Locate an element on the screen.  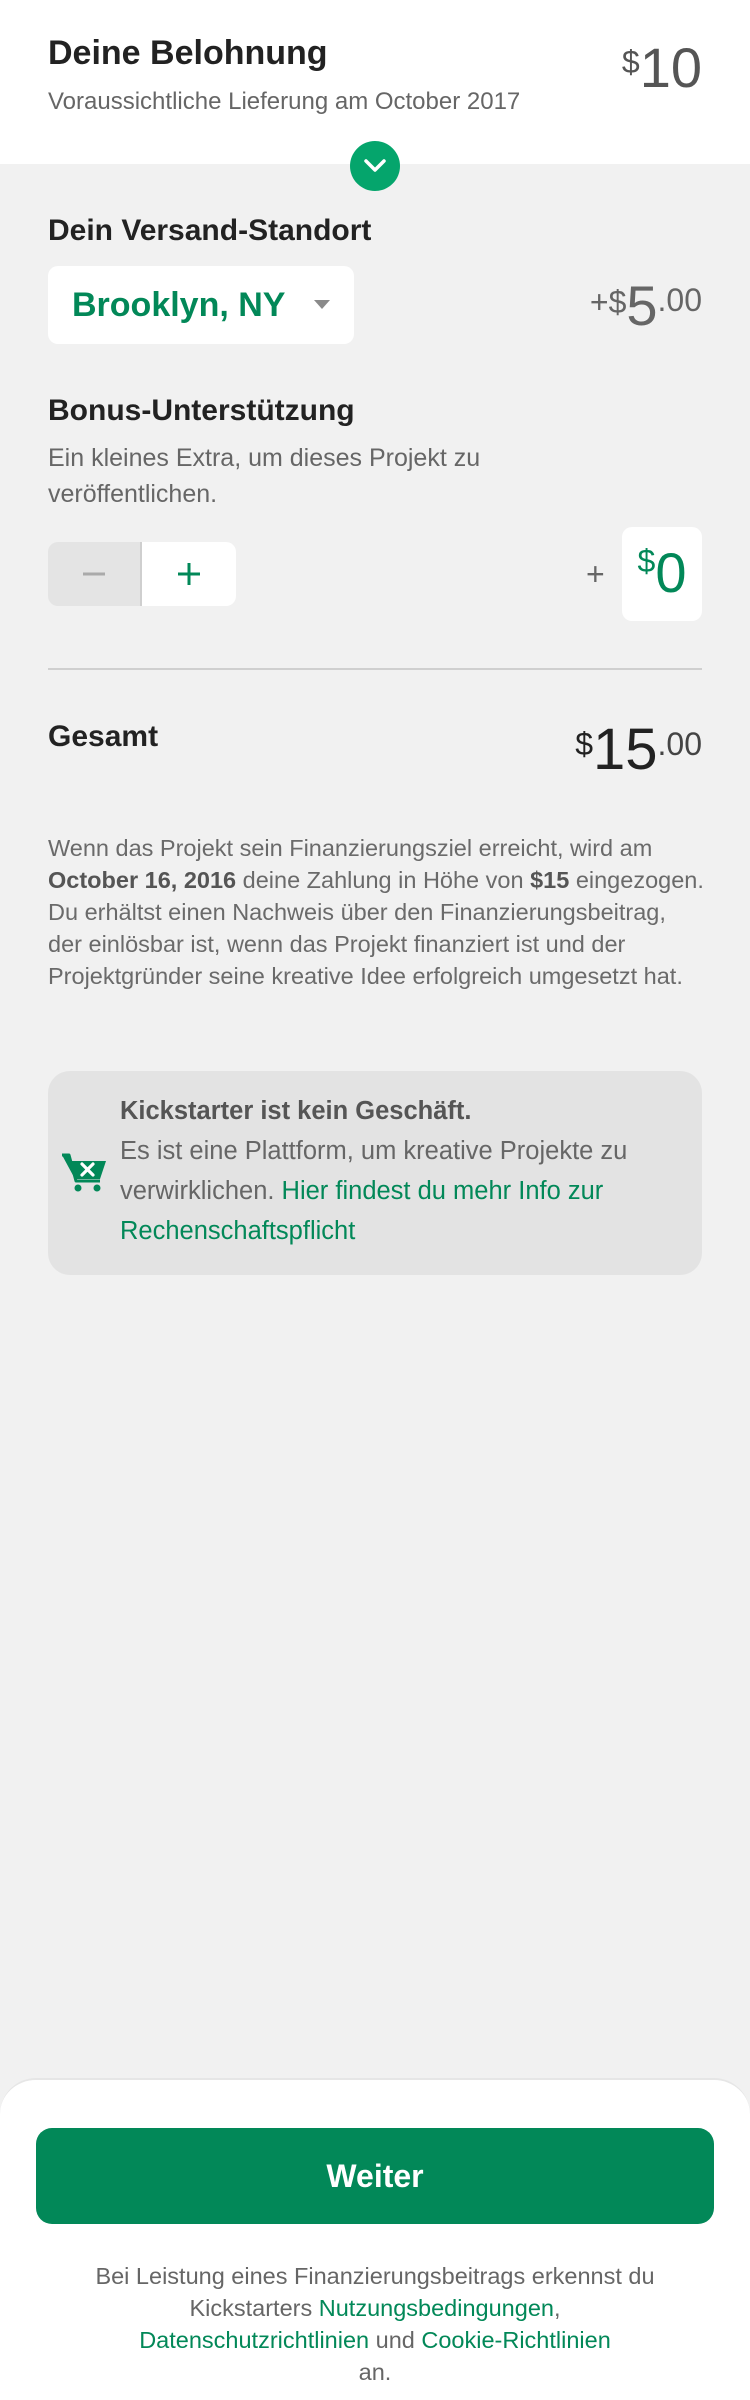
shipping-location-dropdown: Brooklyn, NY is located at coordinates (201, 305).